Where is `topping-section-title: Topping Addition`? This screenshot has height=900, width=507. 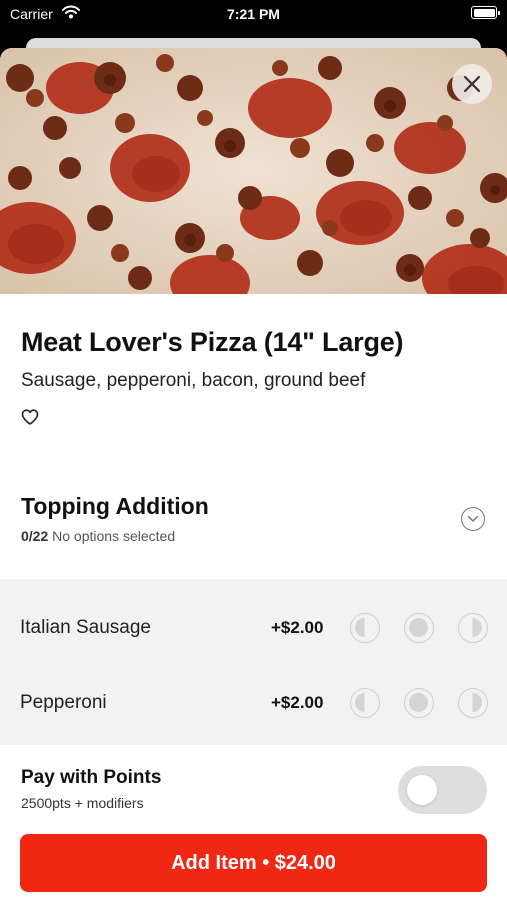
topping-section-title: Topping Addition is located at coordinates (115, 506).